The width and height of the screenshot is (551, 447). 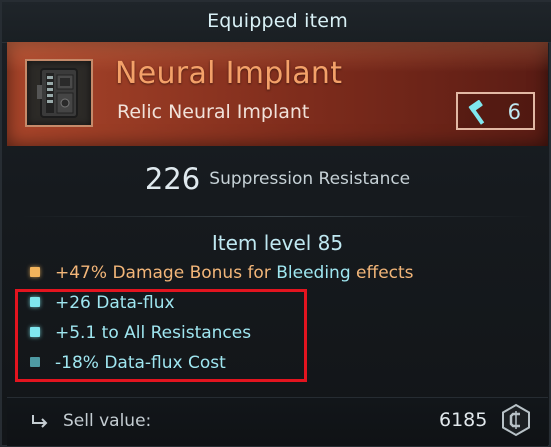 I want to click on item-icon, so click(x=59, y=93).